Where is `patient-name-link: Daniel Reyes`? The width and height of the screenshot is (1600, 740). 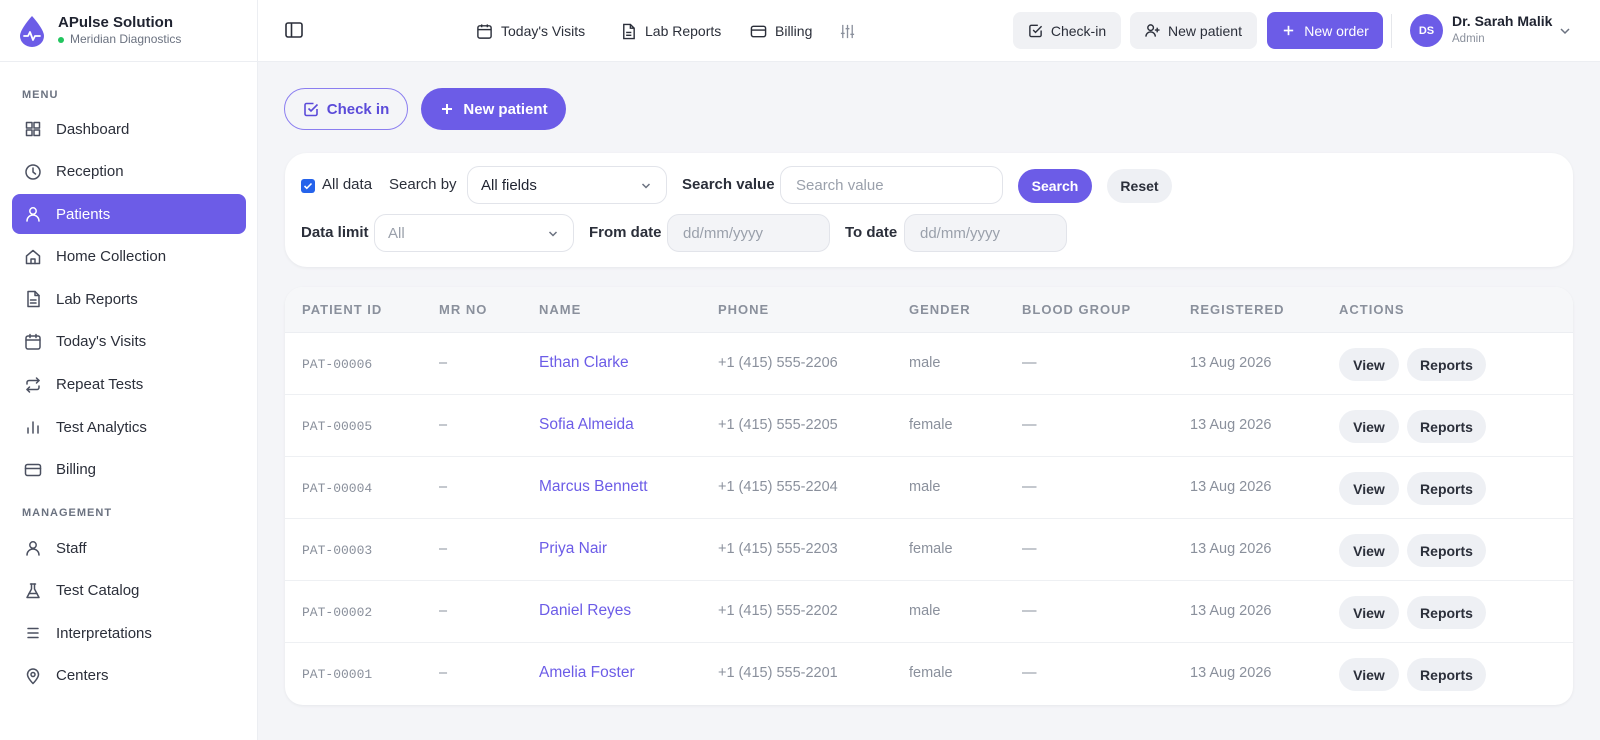 patient-name-link: Daniel Reyes is located at coordinates (585, 611).